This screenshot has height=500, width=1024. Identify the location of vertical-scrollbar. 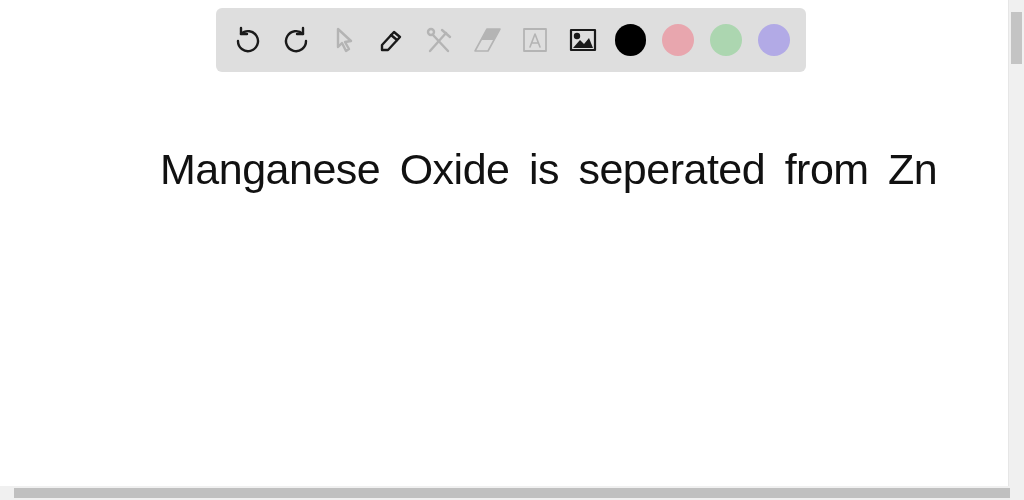
(1016, 243).